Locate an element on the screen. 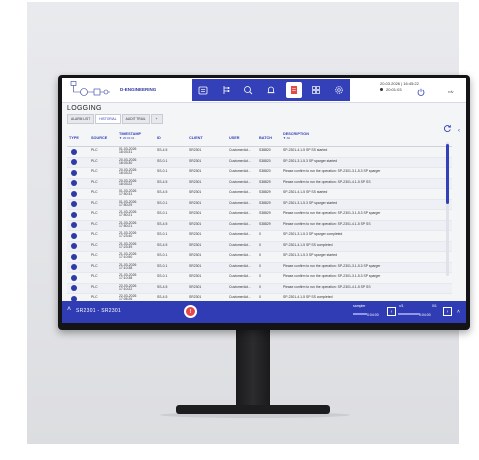 The width and height of the screenshot is (479, 460). header-id: ID is located at coordinates (159, 138).